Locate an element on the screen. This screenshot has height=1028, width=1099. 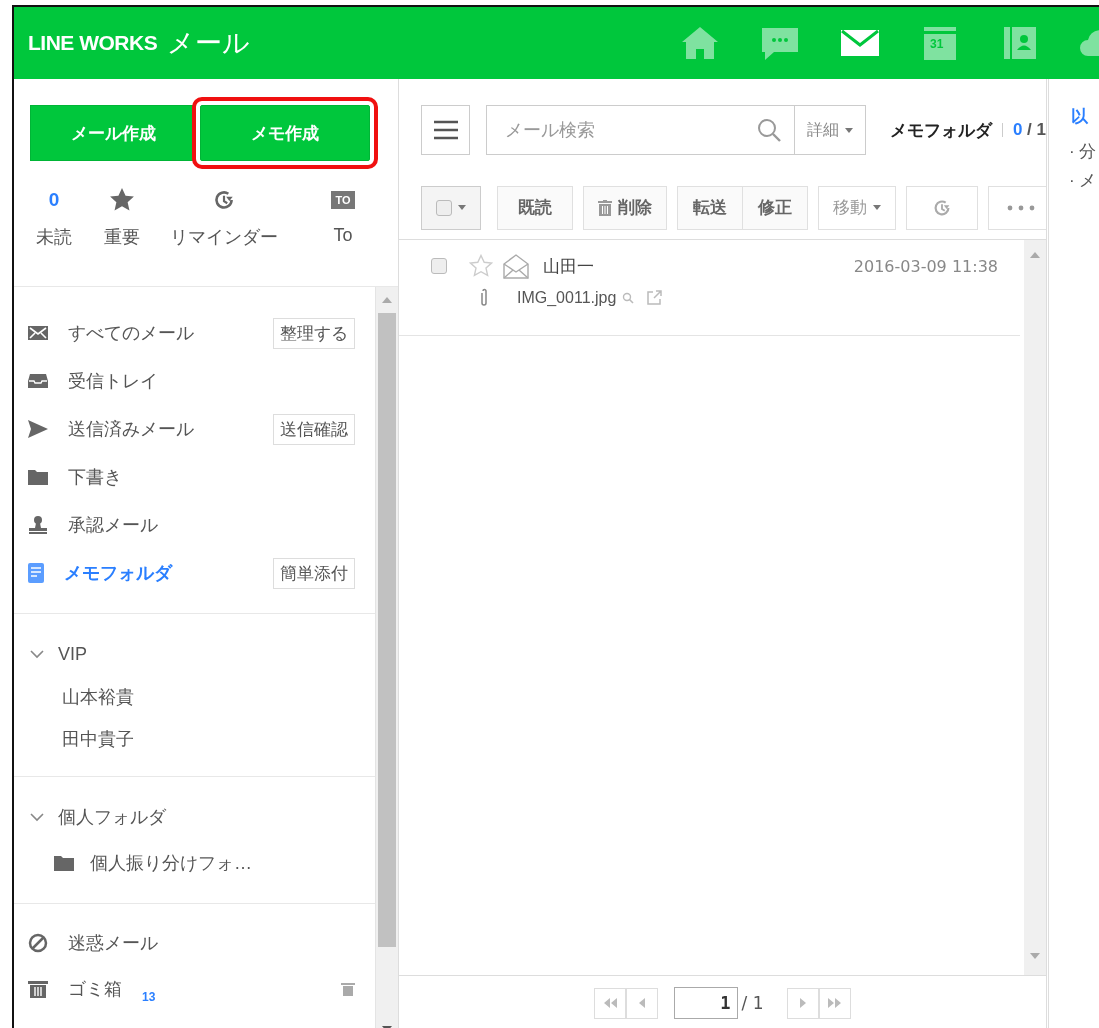
menu-button is located at coordinates (446, 130).